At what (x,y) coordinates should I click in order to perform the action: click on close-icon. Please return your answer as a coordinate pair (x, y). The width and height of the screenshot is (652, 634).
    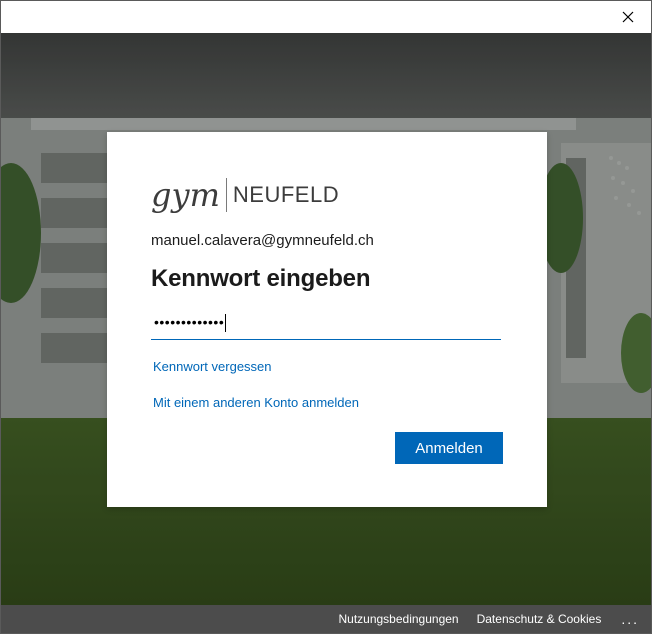
    Looking at the image, I should click on (628, 17).